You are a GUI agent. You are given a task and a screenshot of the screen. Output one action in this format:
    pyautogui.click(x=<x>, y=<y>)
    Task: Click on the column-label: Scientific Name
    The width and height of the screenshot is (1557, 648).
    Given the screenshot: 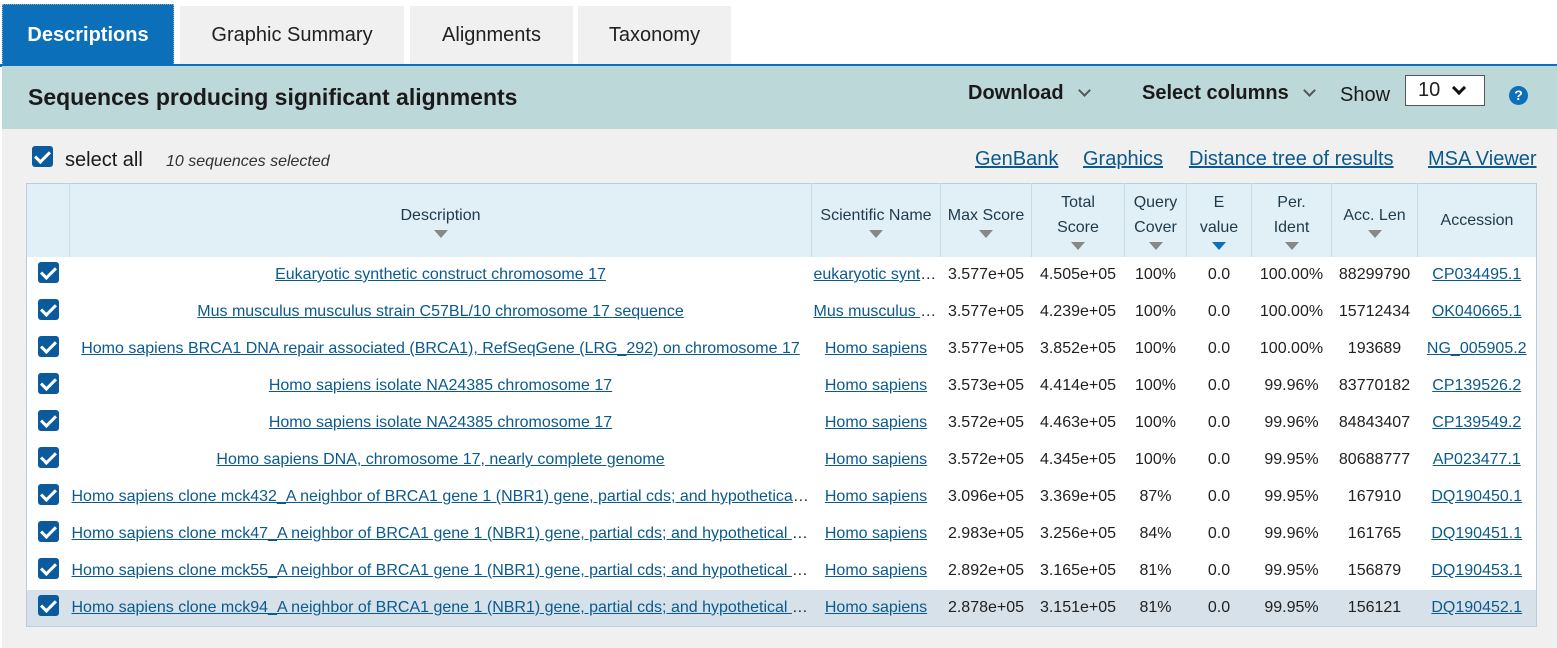 What is the action you would take?
    pyautogui.click(x=876, y=215)
    